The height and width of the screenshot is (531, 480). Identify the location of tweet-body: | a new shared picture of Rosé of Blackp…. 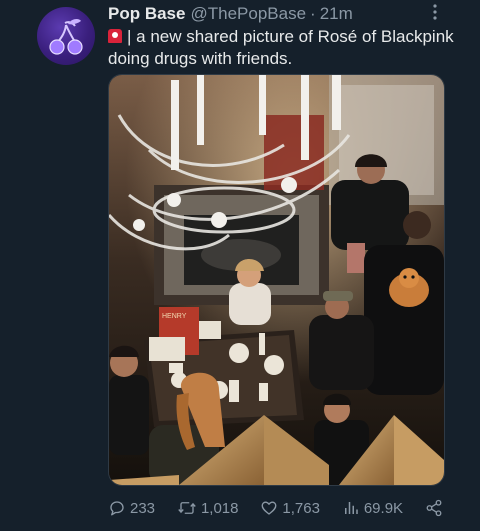
(281, 47).